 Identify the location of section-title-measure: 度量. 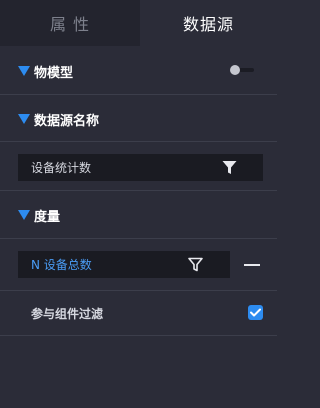
(47, 217).